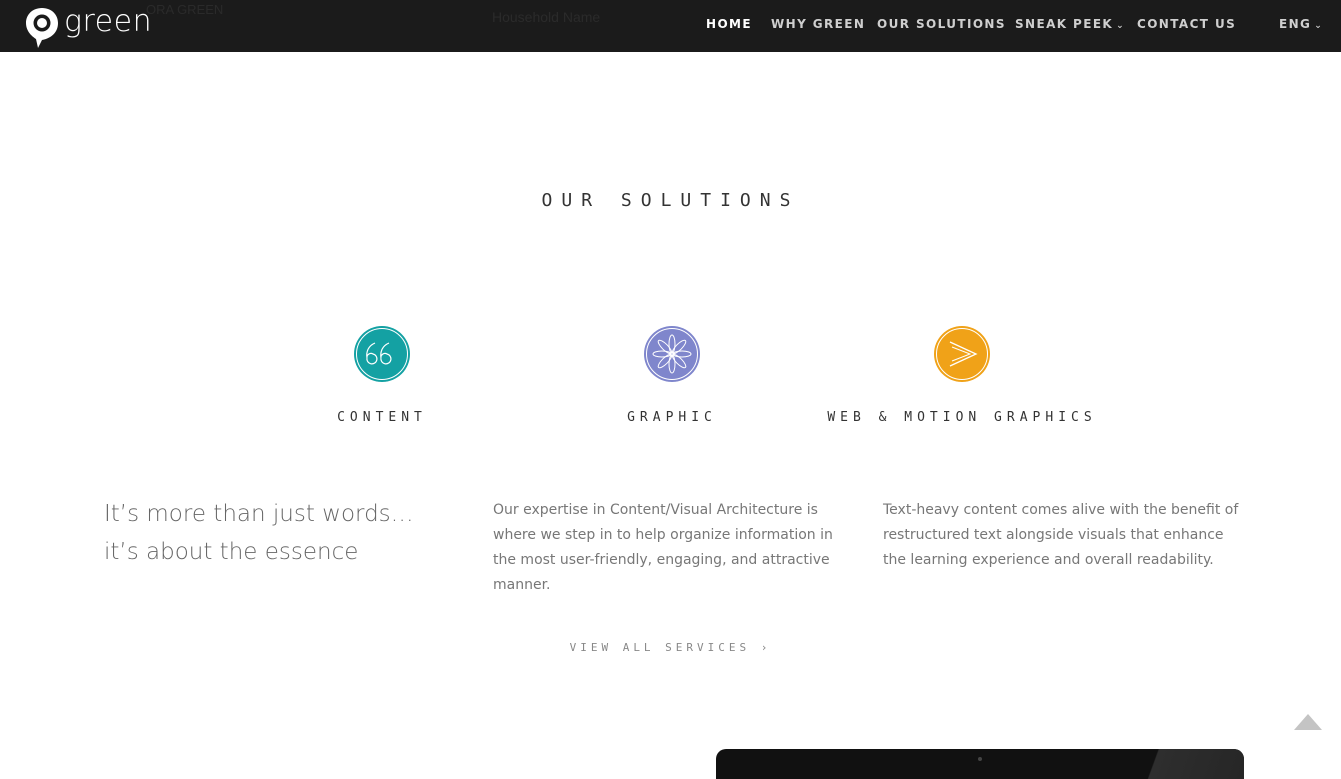 Image resolution: width=1341 pixels, height=779 pixels. Describe the element at coordinates (42, 28) in the screenshot. I see `map-pin-logo-icon` at that location.